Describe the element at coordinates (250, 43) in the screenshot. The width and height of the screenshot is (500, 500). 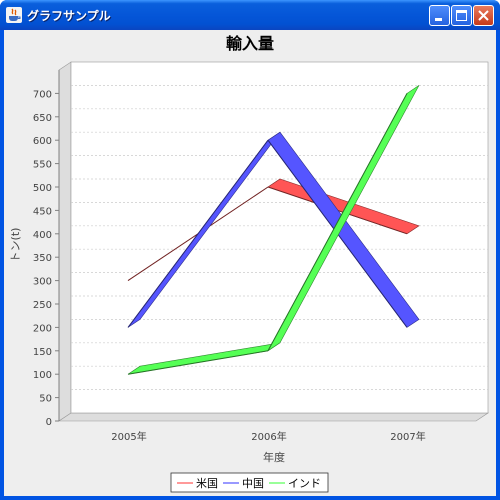
I see `chart-title: 輸入量` at that location.